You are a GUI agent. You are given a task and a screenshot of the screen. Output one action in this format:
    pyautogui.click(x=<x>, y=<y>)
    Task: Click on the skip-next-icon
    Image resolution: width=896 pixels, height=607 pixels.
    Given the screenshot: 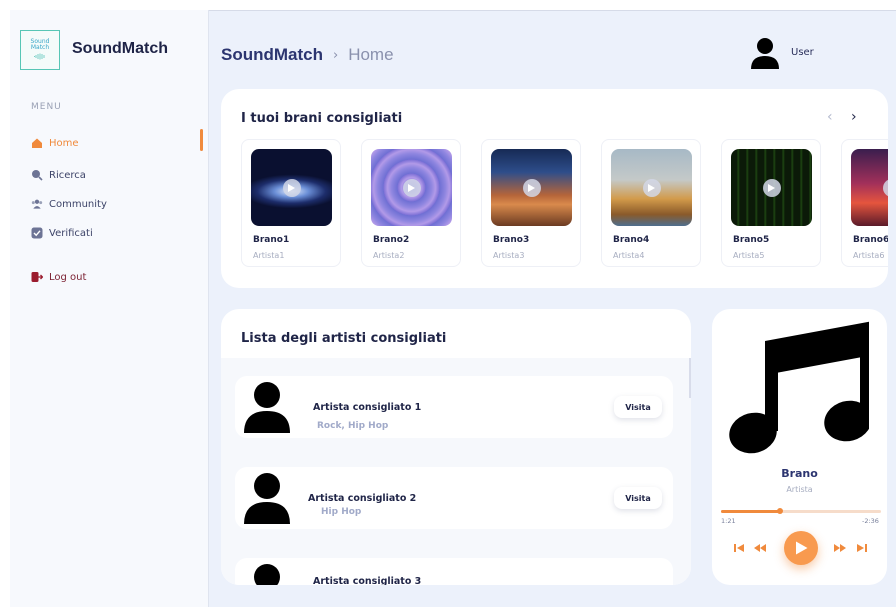 What is the action you would take?
    pyautogui.click(x=862, y=548)
    